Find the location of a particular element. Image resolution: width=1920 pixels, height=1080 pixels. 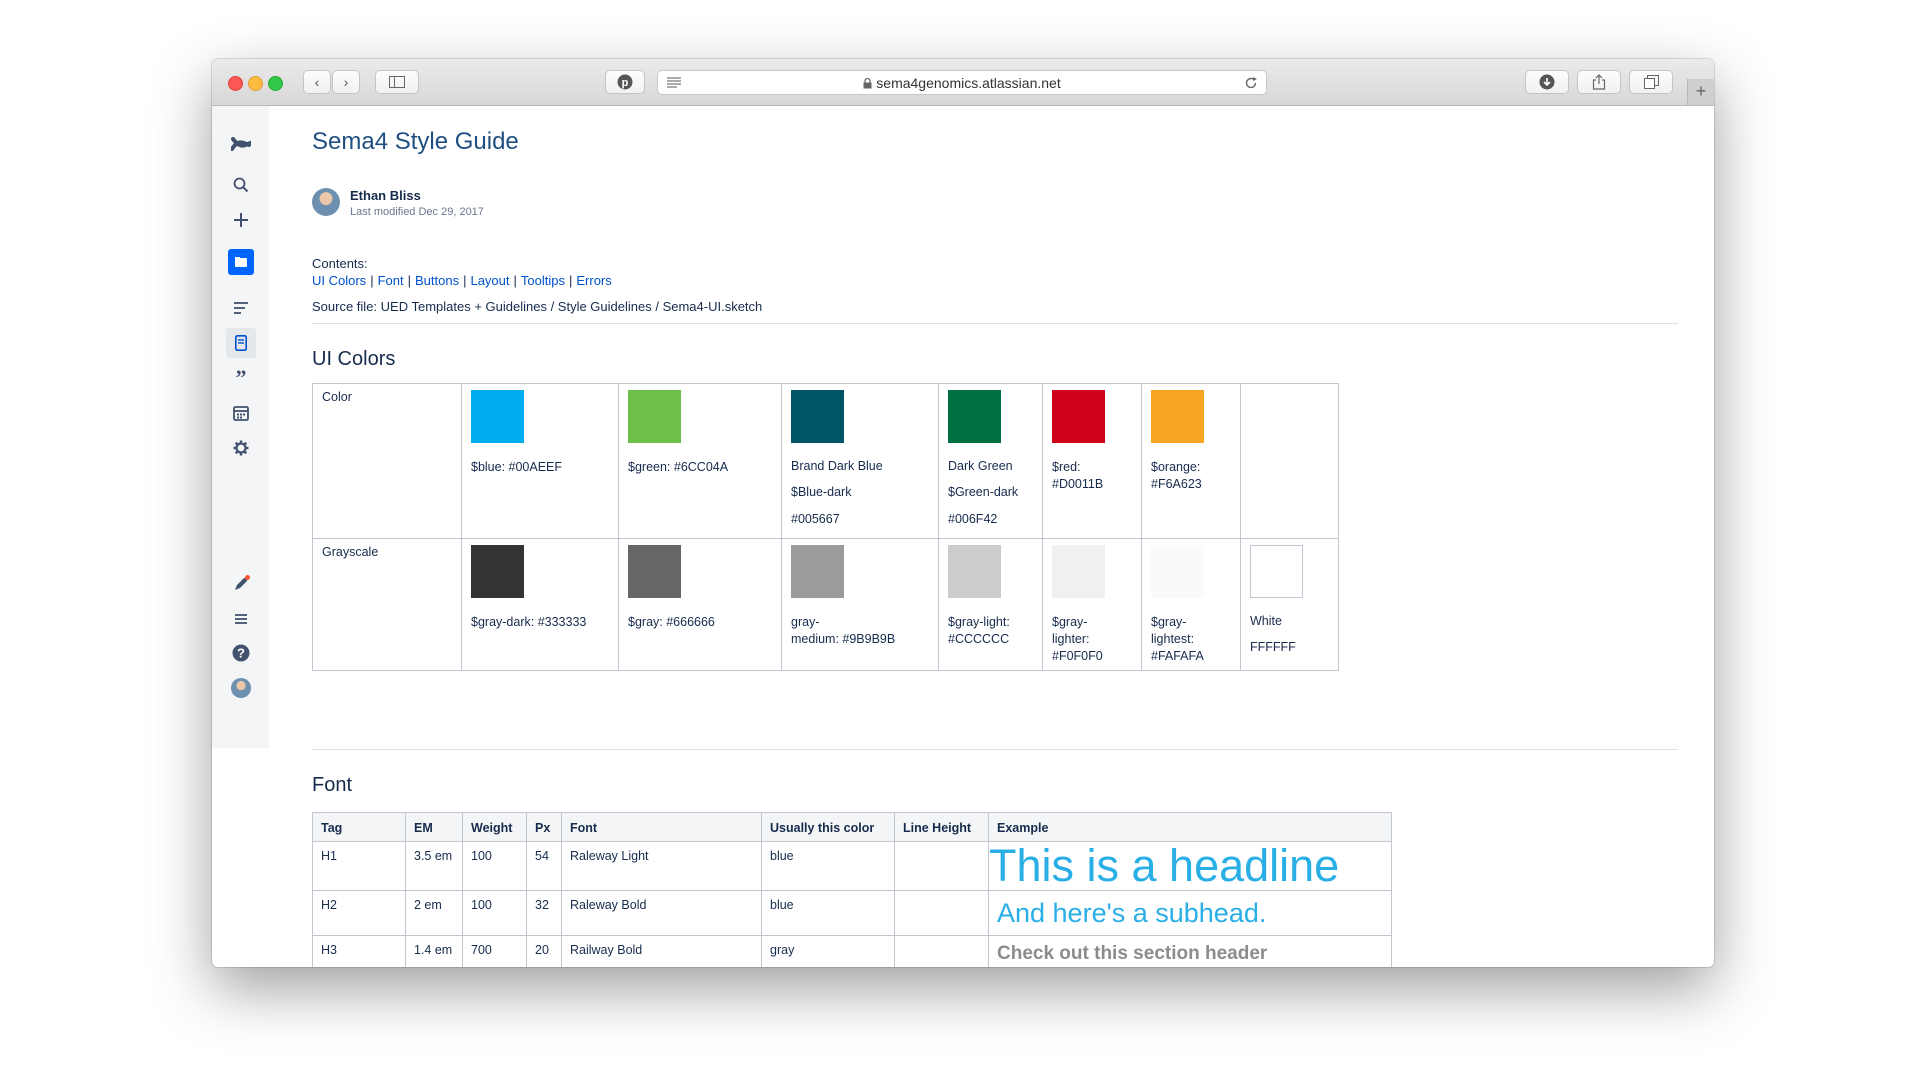

confluence-sidebar: ” ? is located at coordinates (240, 427).